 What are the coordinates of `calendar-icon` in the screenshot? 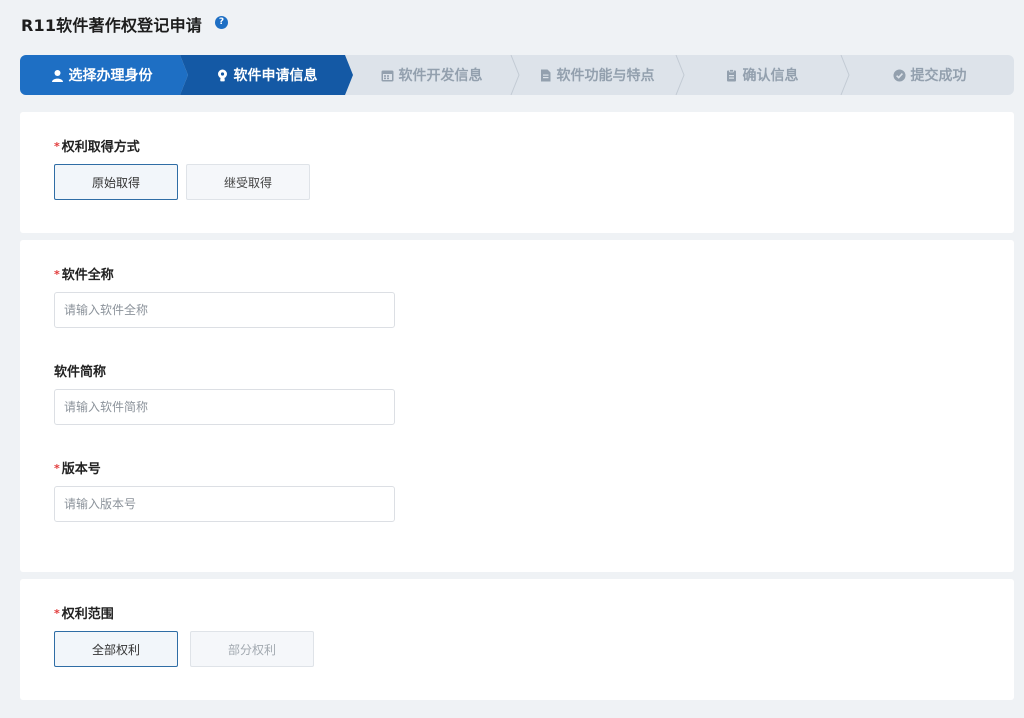 It's located at (387, 75).